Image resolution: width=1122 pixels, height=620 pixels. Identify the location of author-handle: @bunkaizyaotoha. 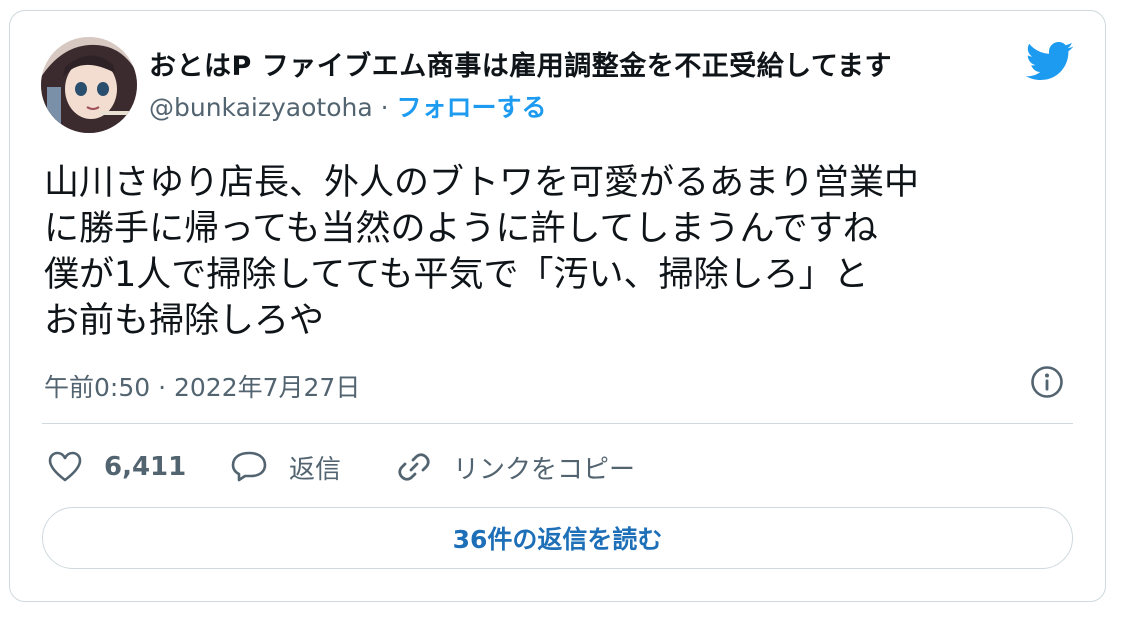
(261, 107).